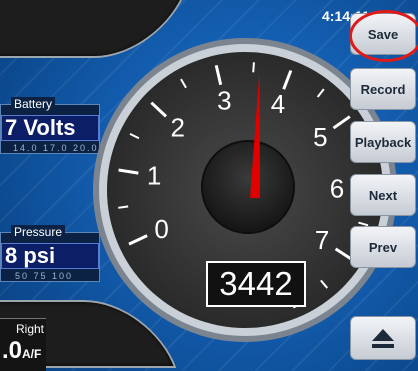 Image resolution: width=418 pixels, height=371 pixels. Describe the element at coordinates (383, 89) in the screenshot. I see `record-button: Record` at that location.